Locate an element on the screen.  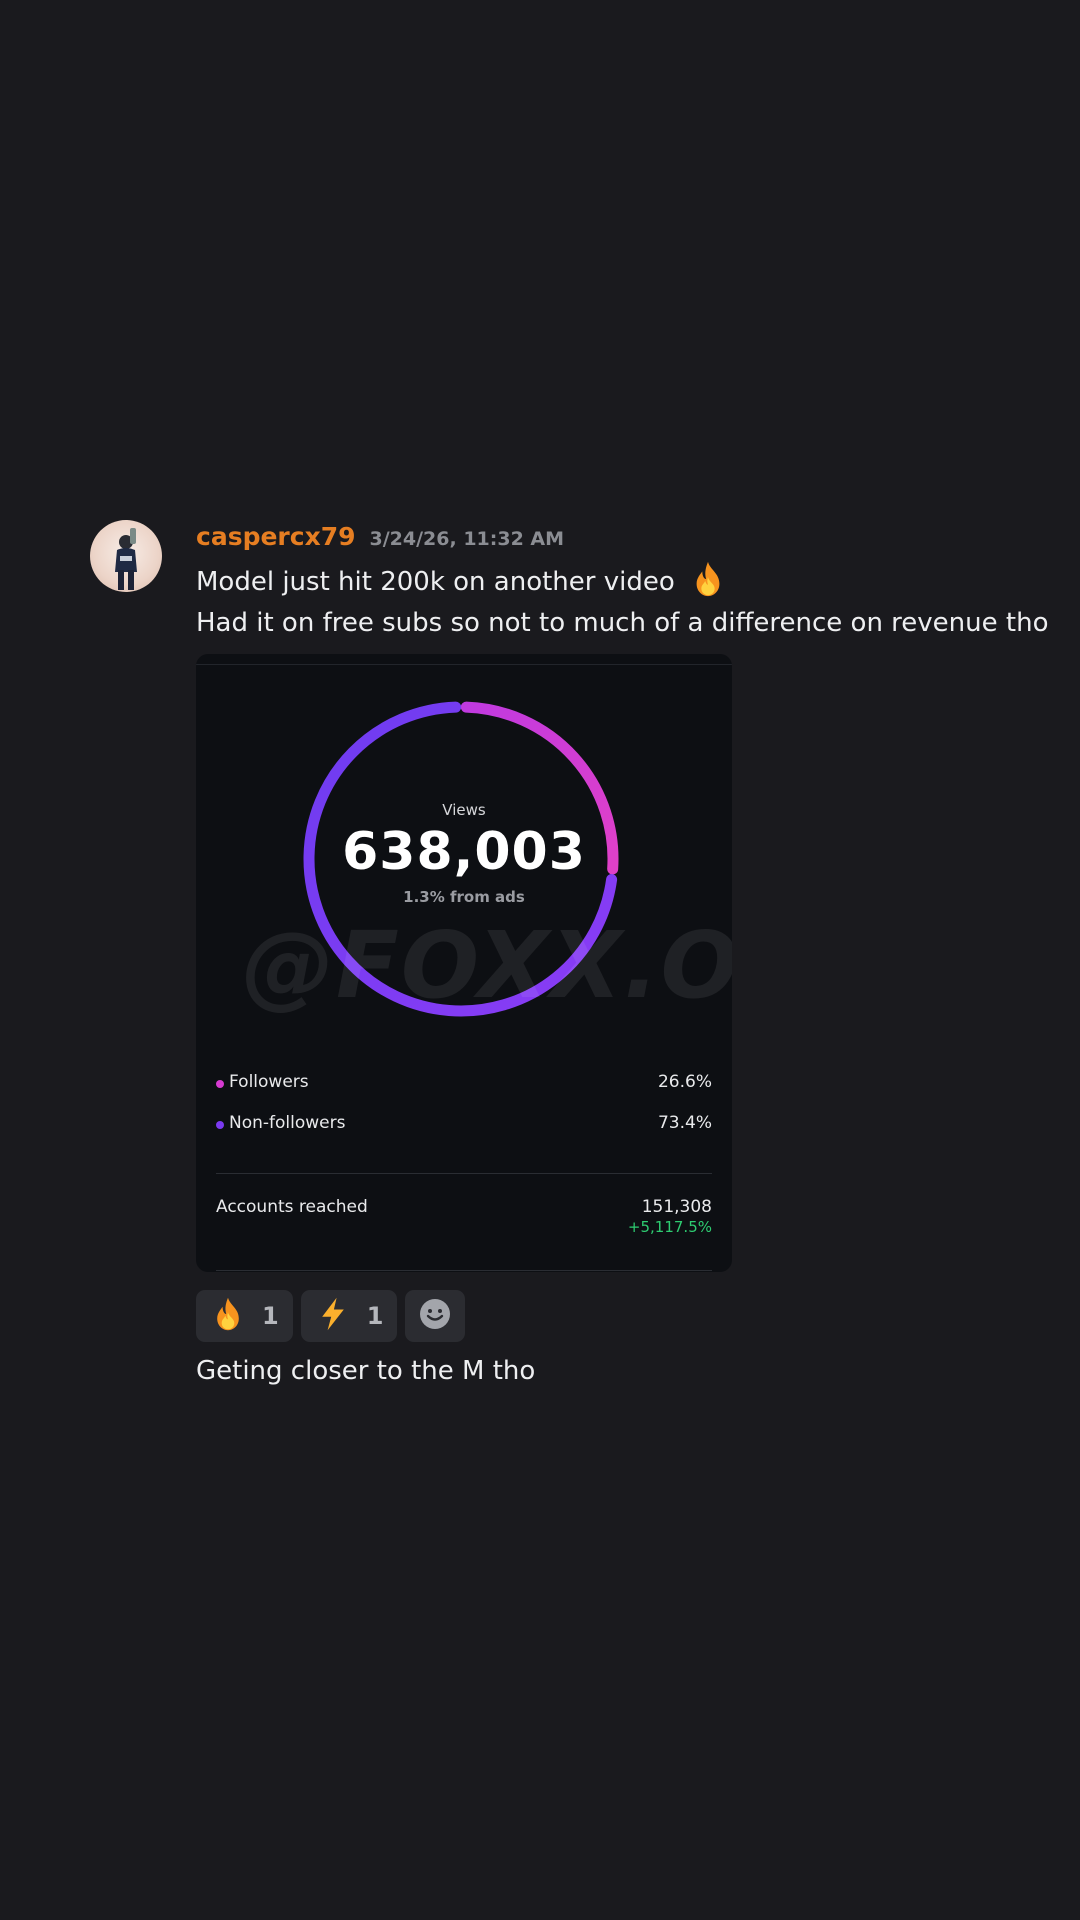
follow-up-message: Geting closer to the M tho is located at coordinates (366, 1371).